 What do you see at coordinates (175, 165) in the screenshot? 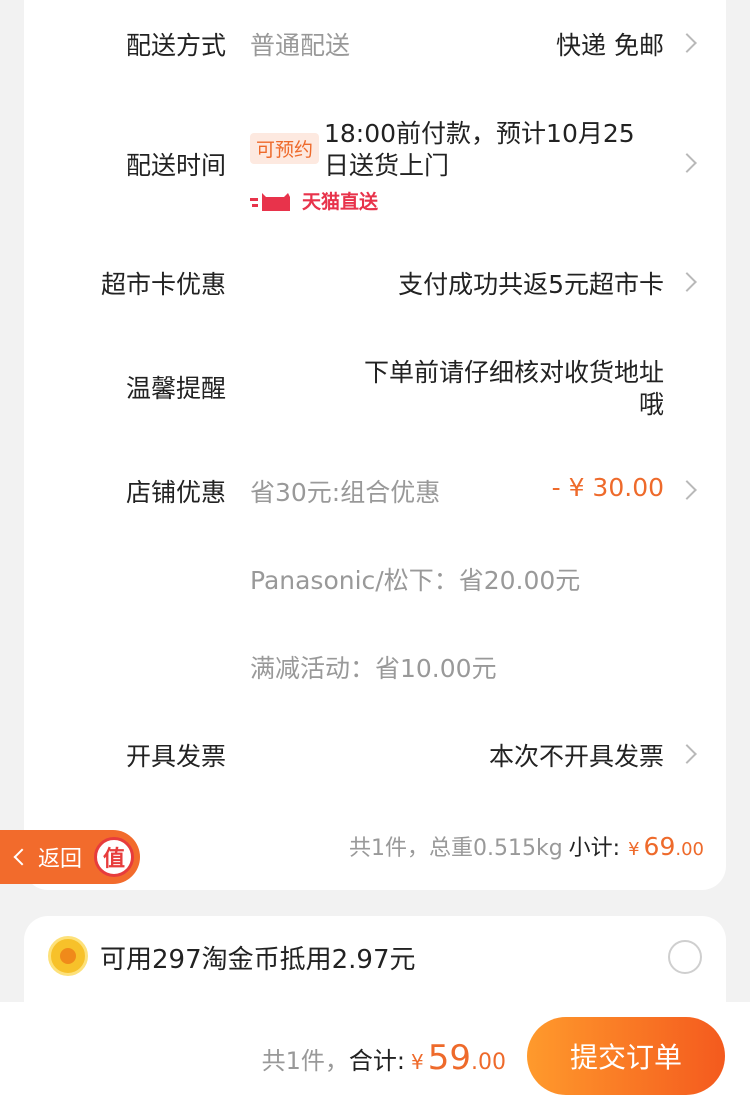
I see `delivery-time-label: 配送时间` at bounding box center [175, 165].